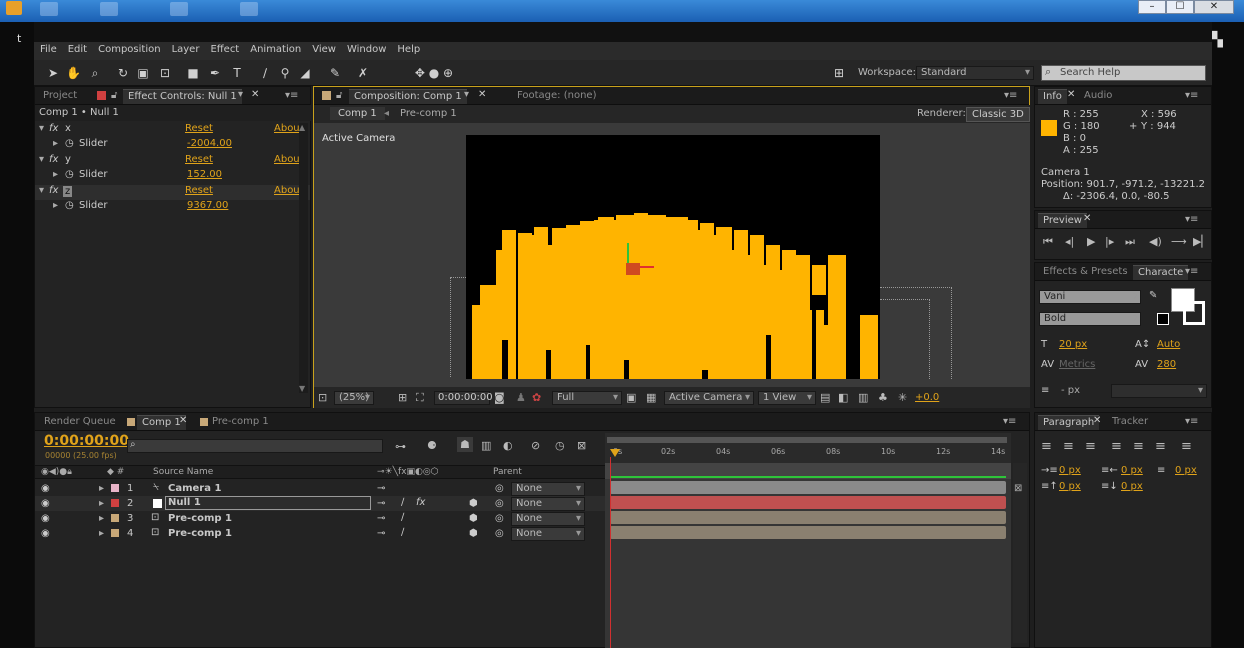 The image size is (1244, 648). Describe the element at coordinates (1073, 344) in the screenshot. I see `font-size-value: 20 px` at that location.